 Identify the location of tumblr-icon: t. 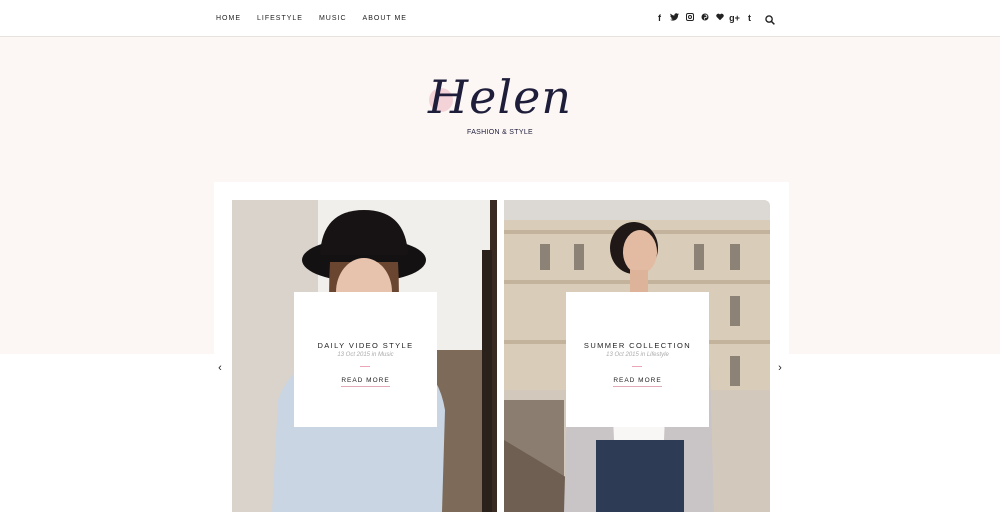
(749, 18).